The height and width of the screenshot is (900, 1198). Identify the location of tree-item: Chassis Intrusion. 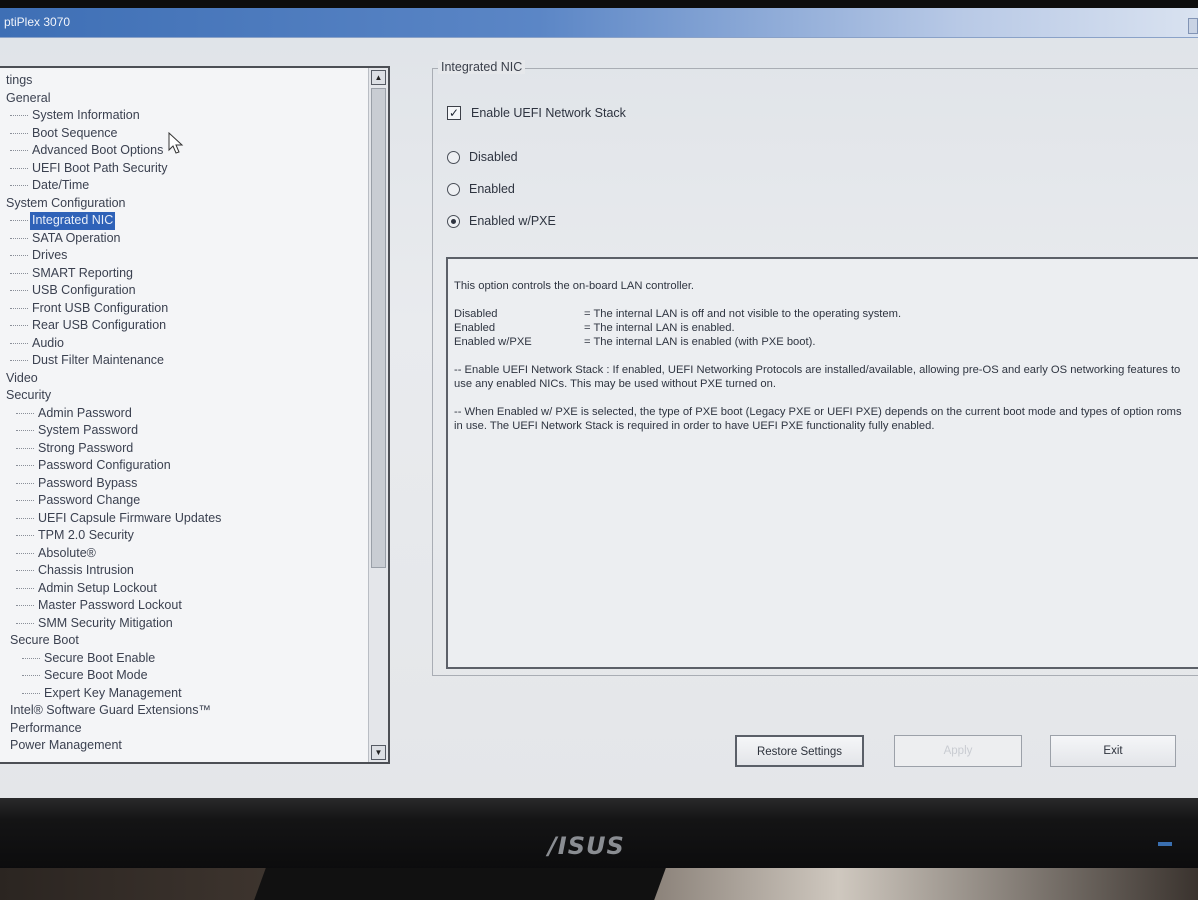
(184, 571).